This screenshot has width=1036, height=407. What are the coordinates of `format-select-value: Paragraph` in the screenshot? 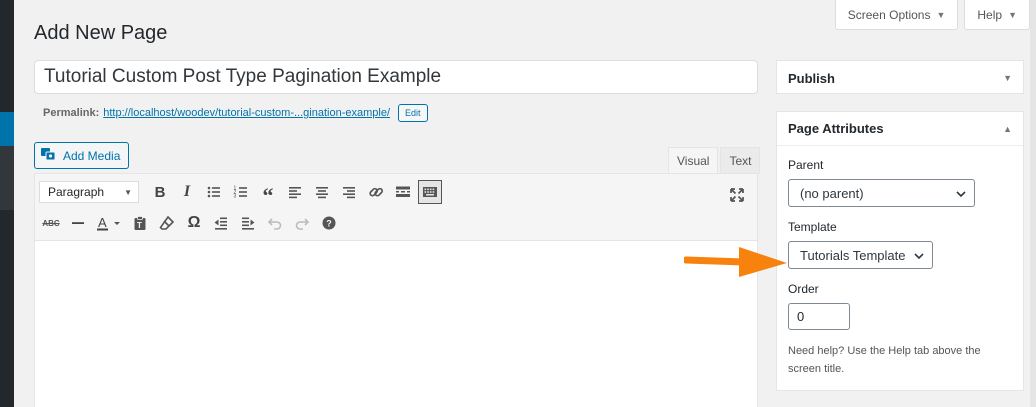 It's located at (76, 192).